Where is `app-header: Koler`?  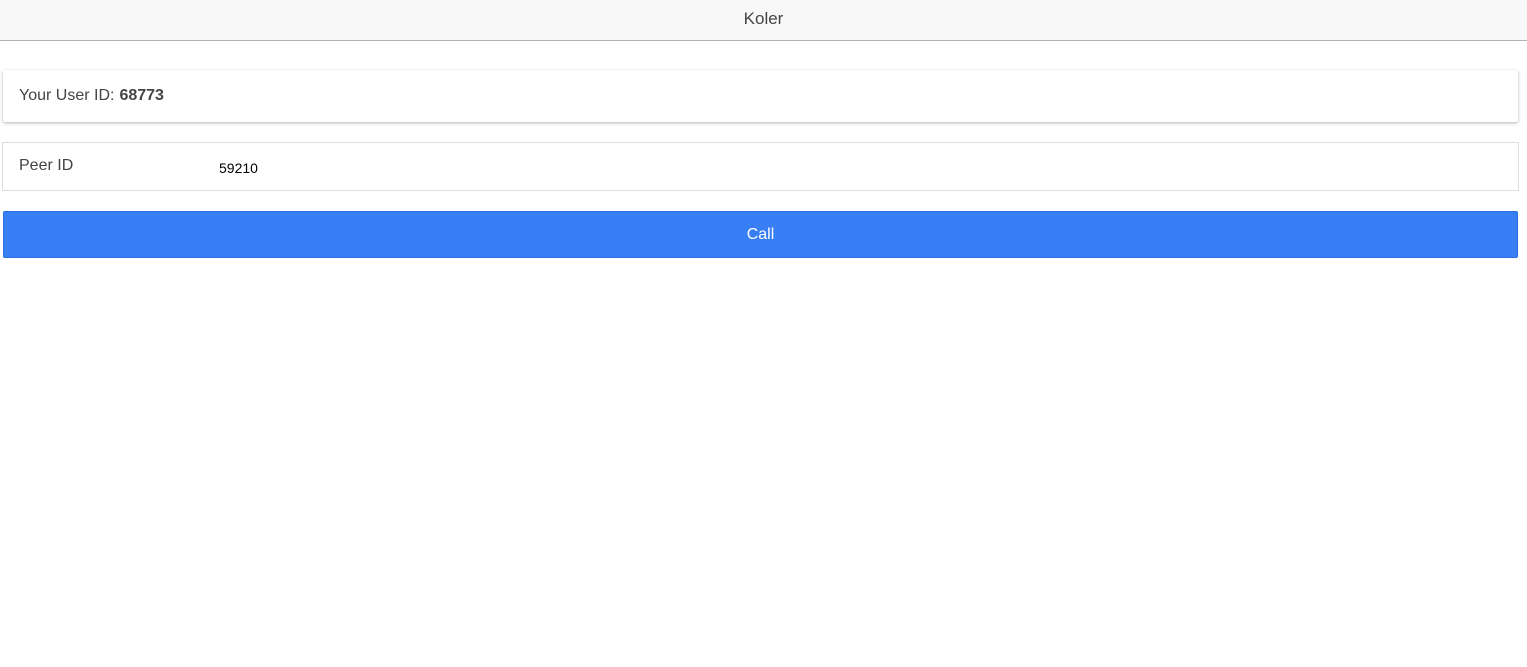
app-header: Koler is located at coordinates (763, 20).